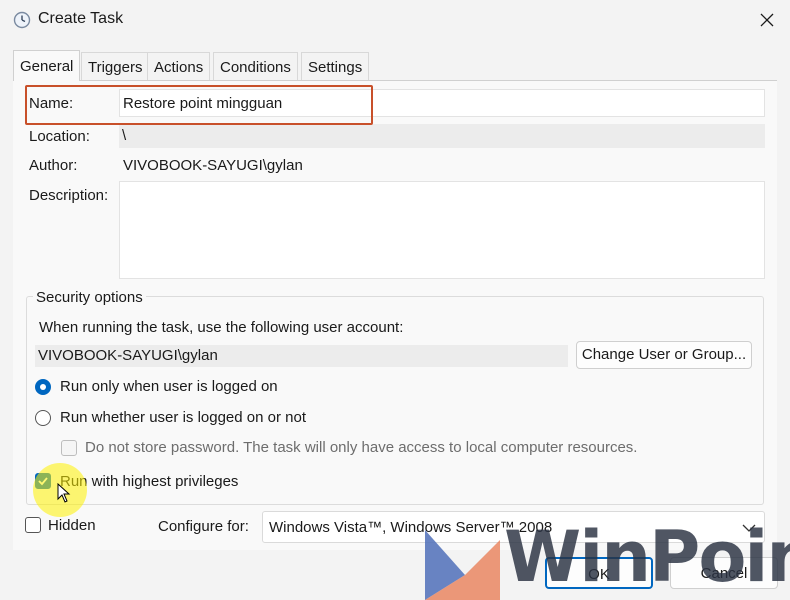  I want to click on configure-for-label: Configure for:, so click(203, 526).